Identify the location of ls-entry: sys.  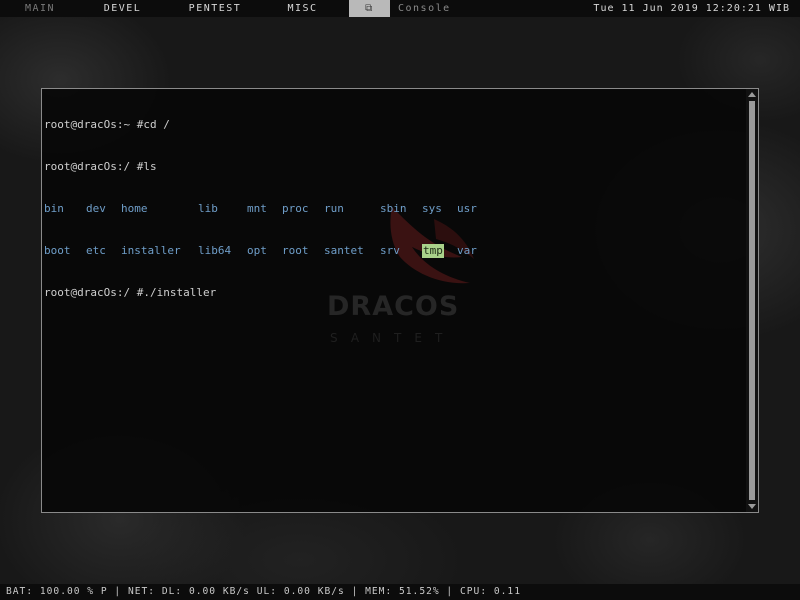
(432, 208).